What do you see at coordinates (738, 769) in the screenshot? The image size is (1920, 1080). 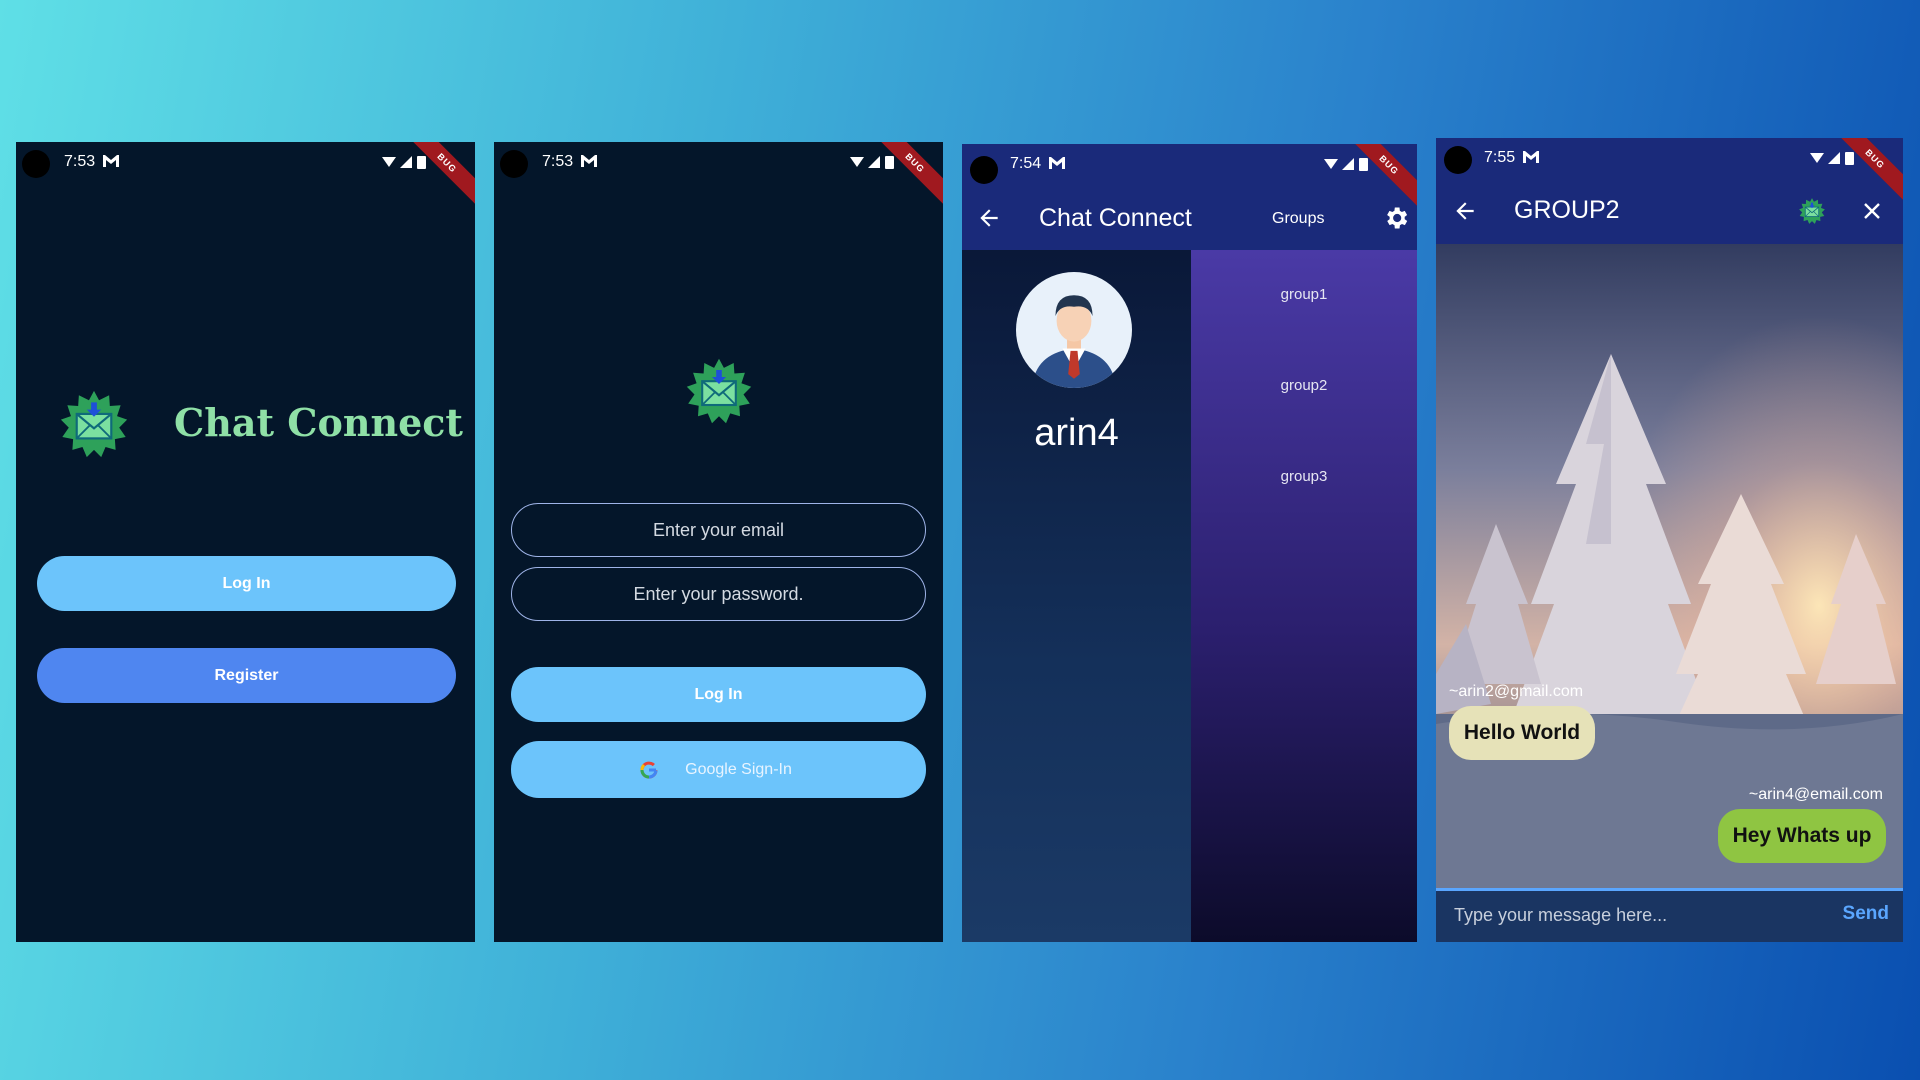 I see `google-signin-label: Google Sign-In` at bounding box center [738, 769].